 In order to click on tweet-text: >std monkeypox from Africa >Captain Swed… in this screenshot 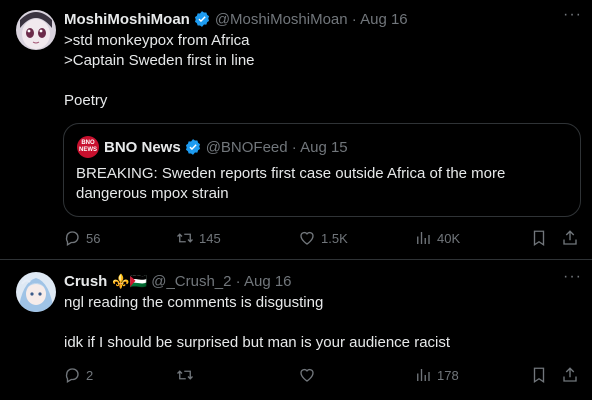, I will do `click(159, 70)`.